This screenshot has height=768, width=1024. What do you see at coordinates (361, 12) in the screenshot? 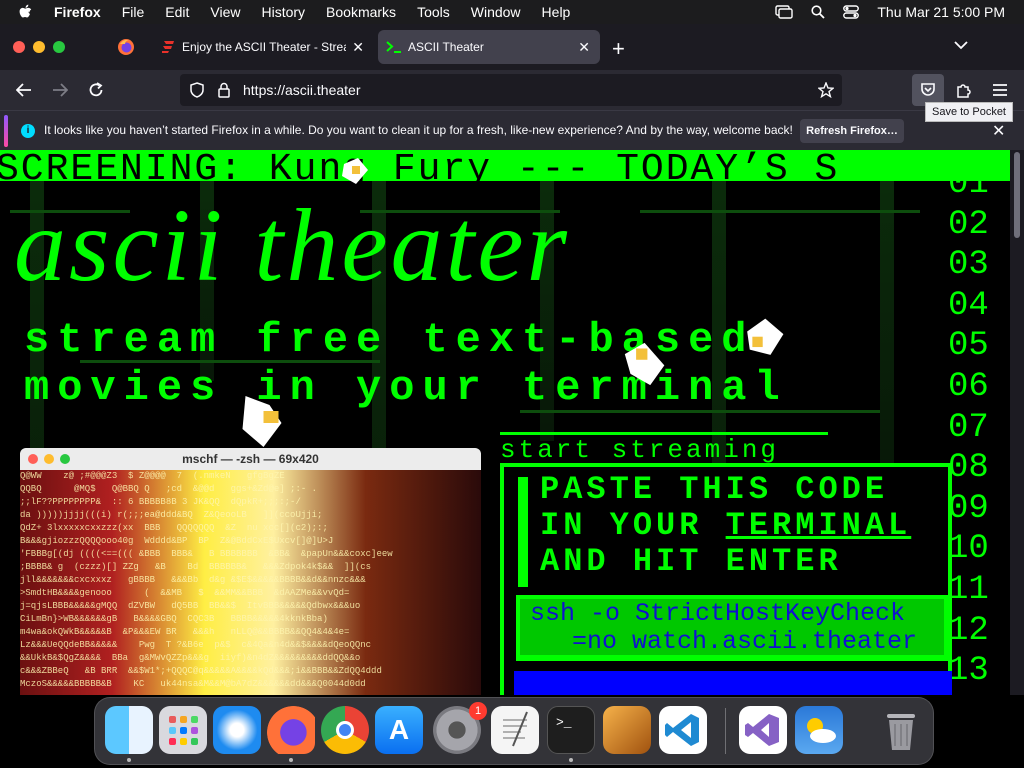
I see `menu-bookmarks: Bookmarks` at bounding box center [361, 12].